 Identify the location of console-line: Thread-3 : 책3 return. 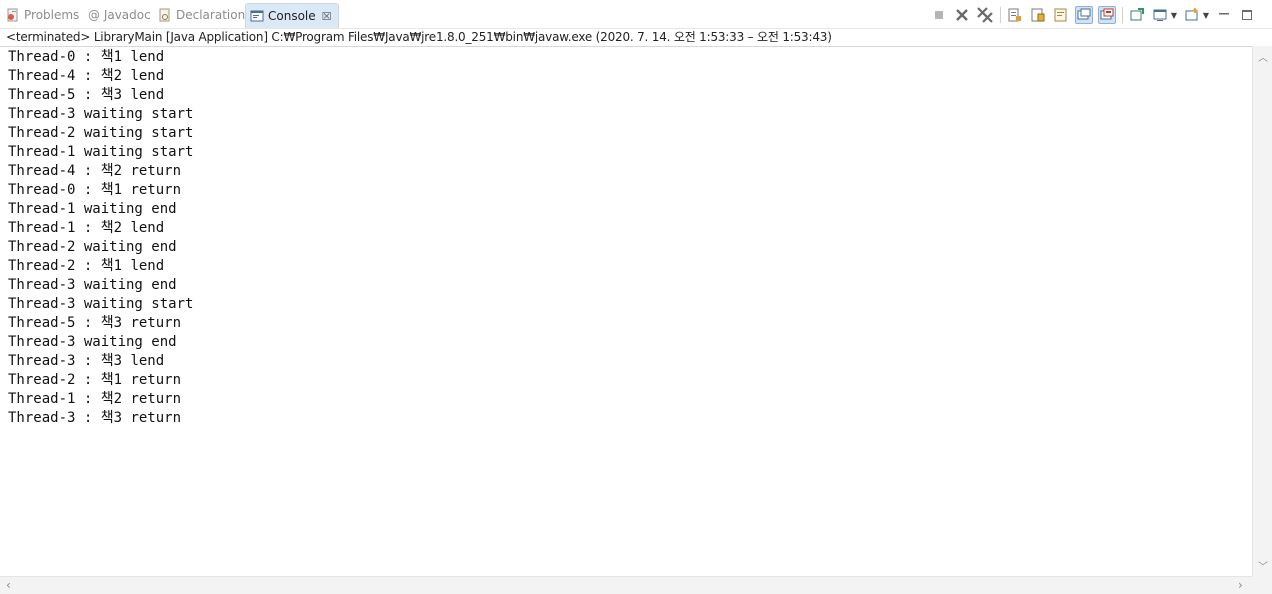
(95, 418).